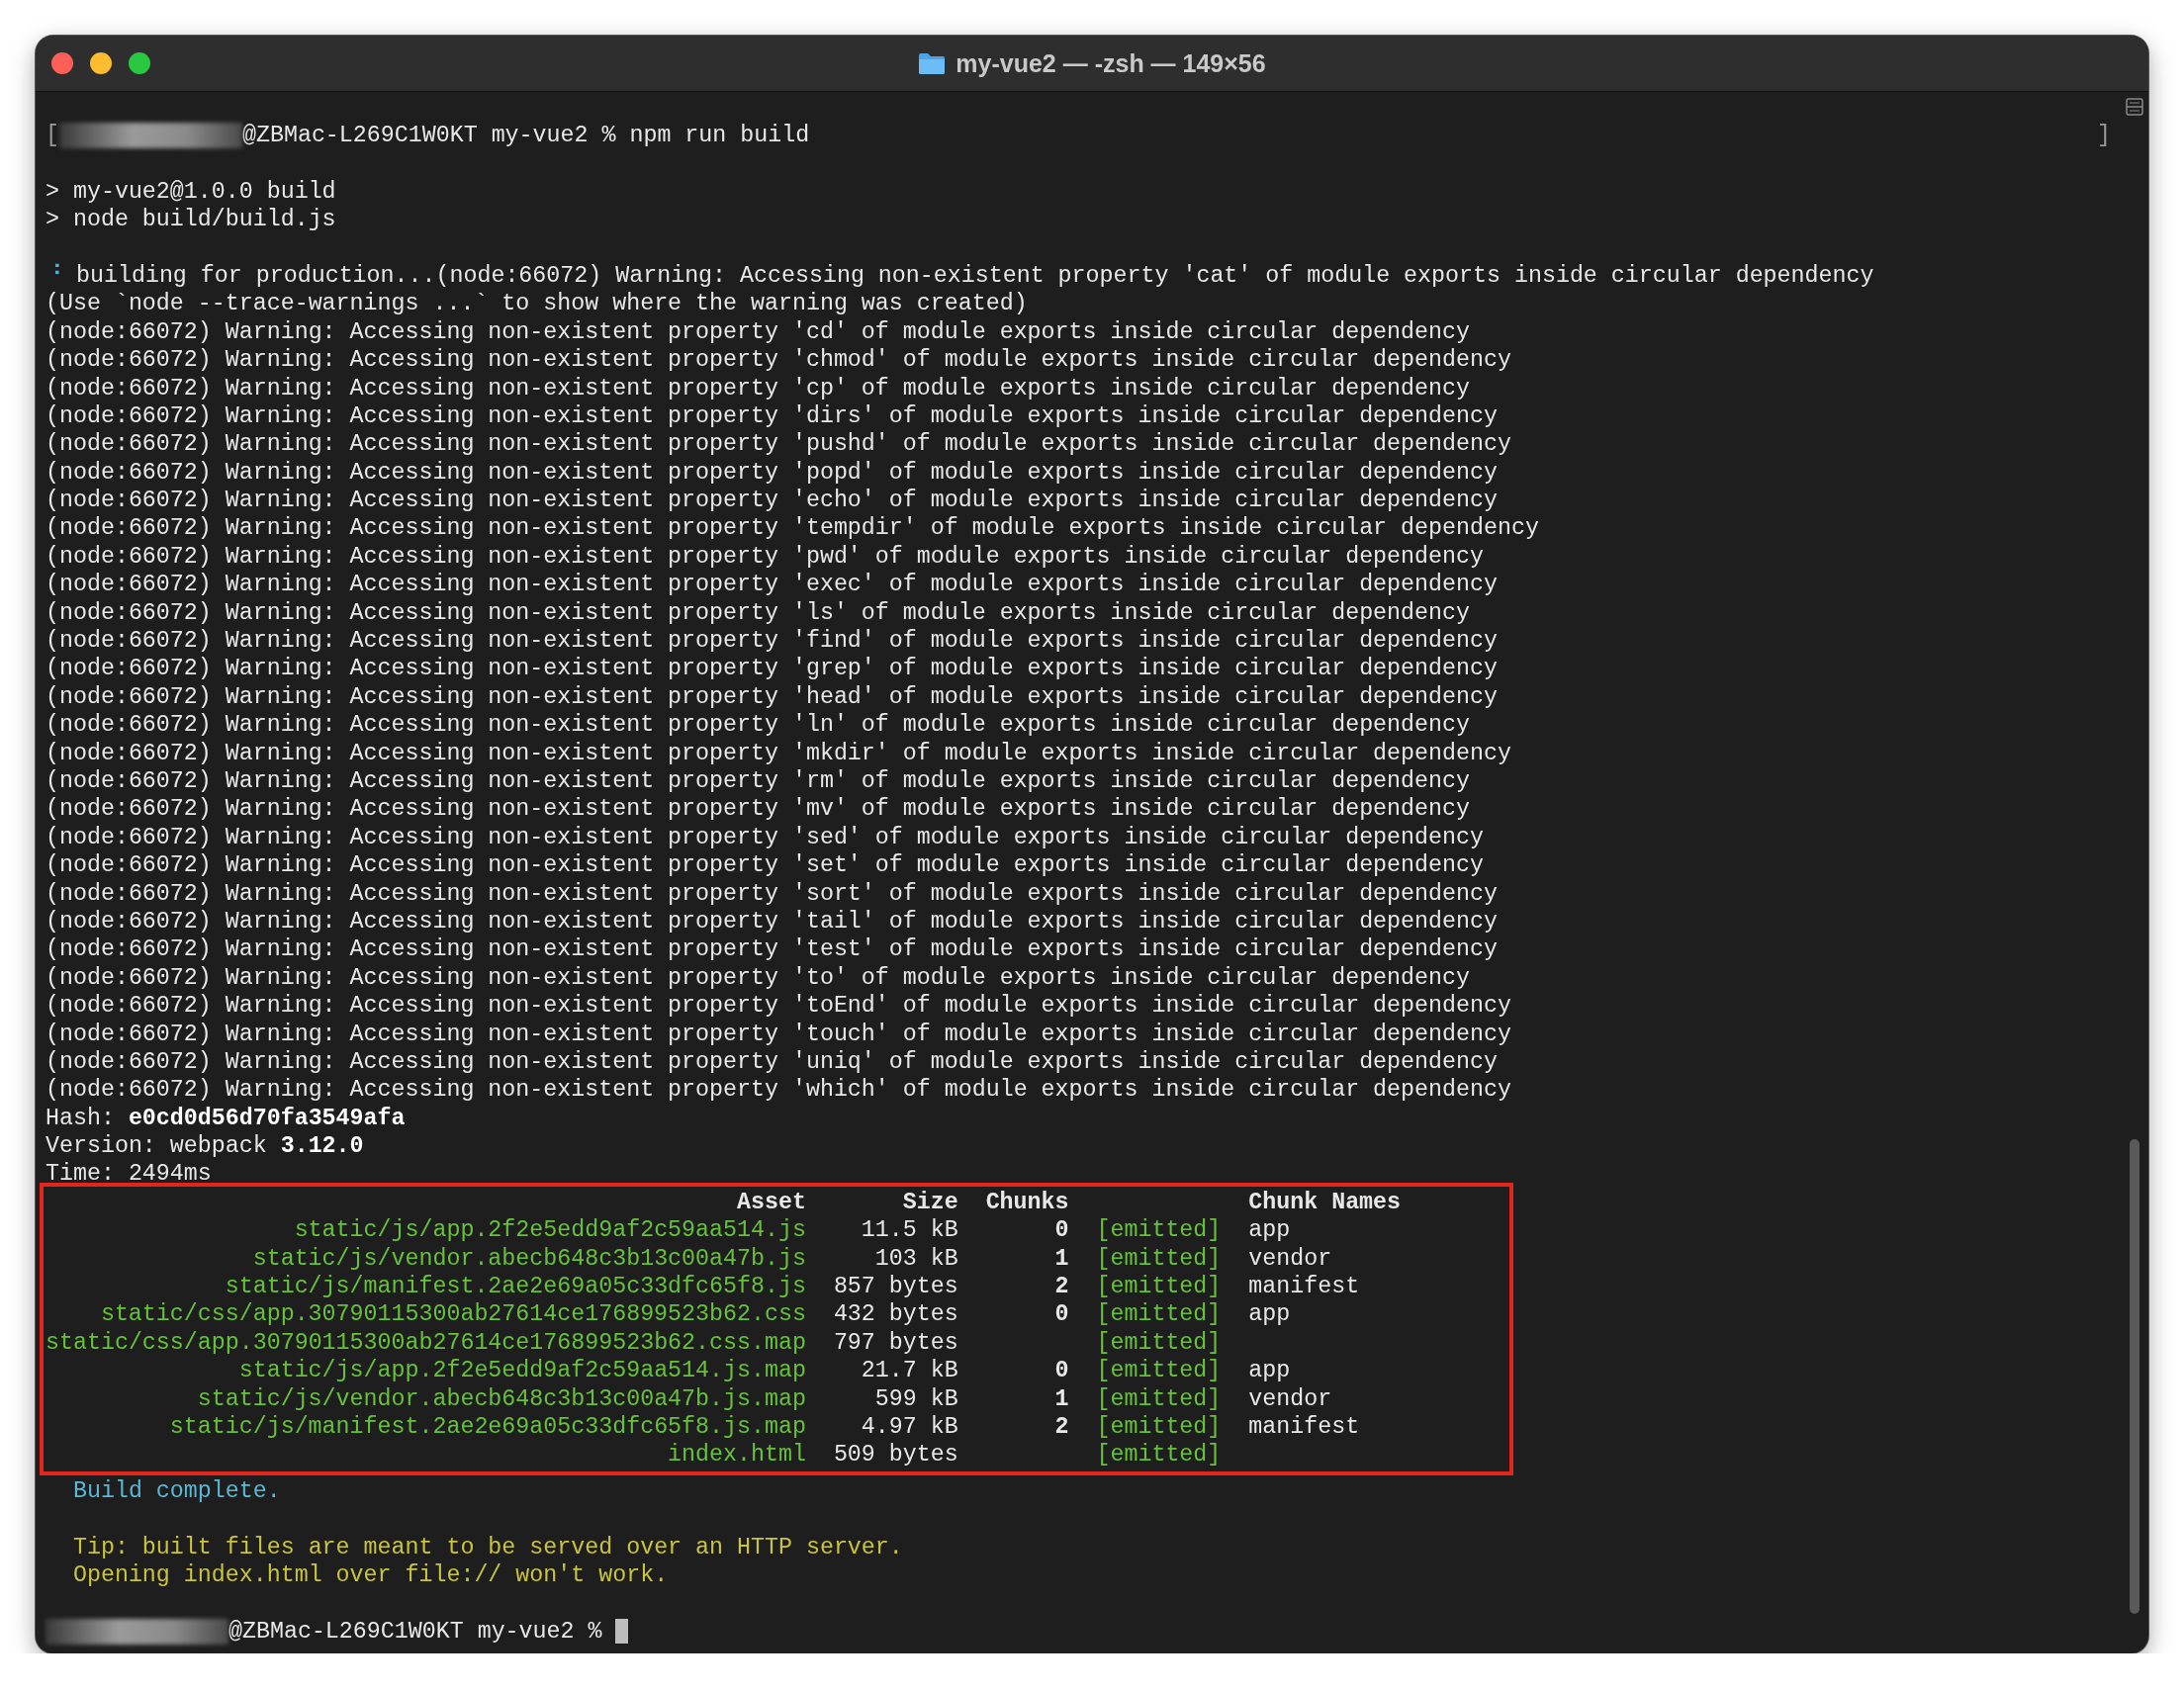 This screenshot has height=1691, width=2184. I want to click on minimize-button, so click(101, 63).